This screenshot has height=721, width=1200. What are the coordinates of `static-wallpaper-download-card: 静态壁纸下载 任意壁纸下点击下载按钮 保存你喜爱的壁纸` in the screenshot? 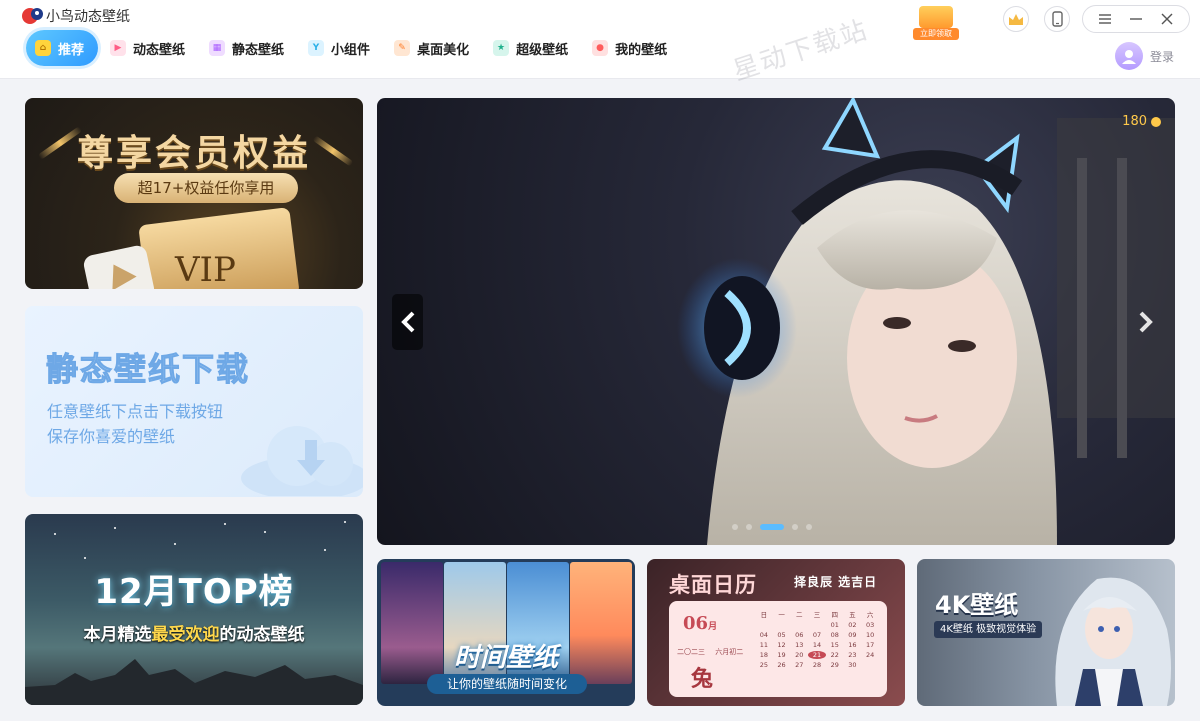 It's located at (194, 401).